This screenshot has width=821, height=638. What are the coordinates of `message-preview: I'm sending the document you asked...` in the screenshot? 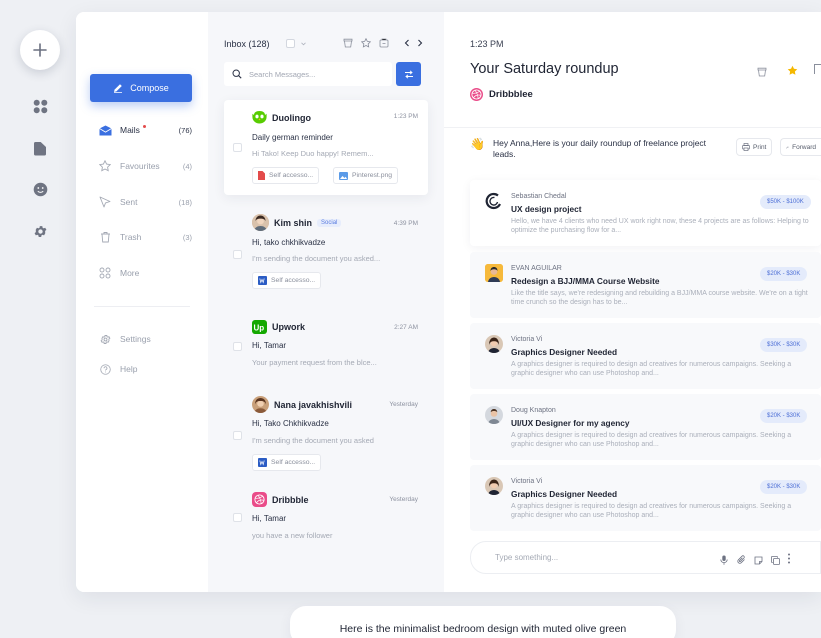 It's located at (316, 258).